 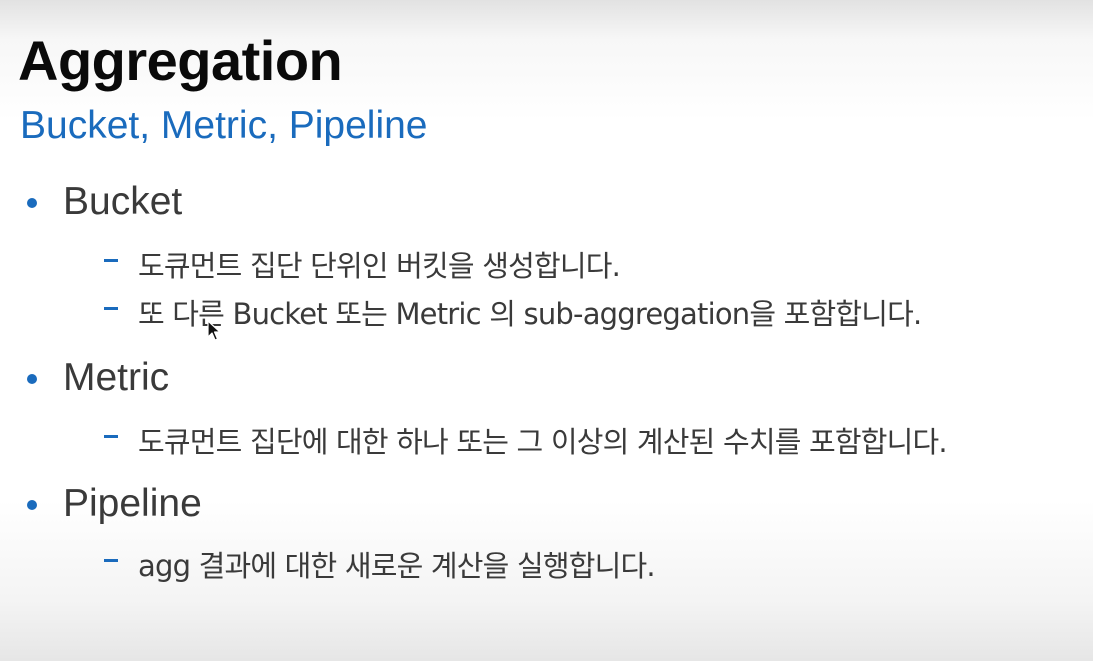 I want to click on bullet-label: Bucket, so click(x=123, y=201).